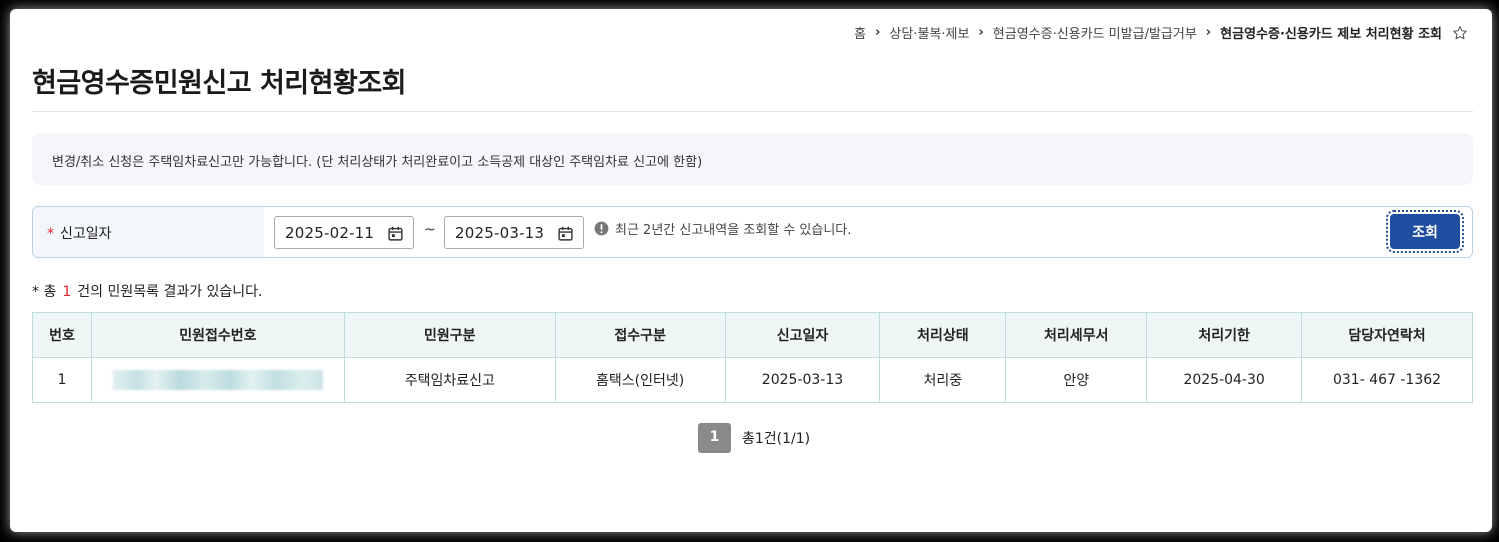  I want to click on column-header: 신고일자, so click(802, 335).